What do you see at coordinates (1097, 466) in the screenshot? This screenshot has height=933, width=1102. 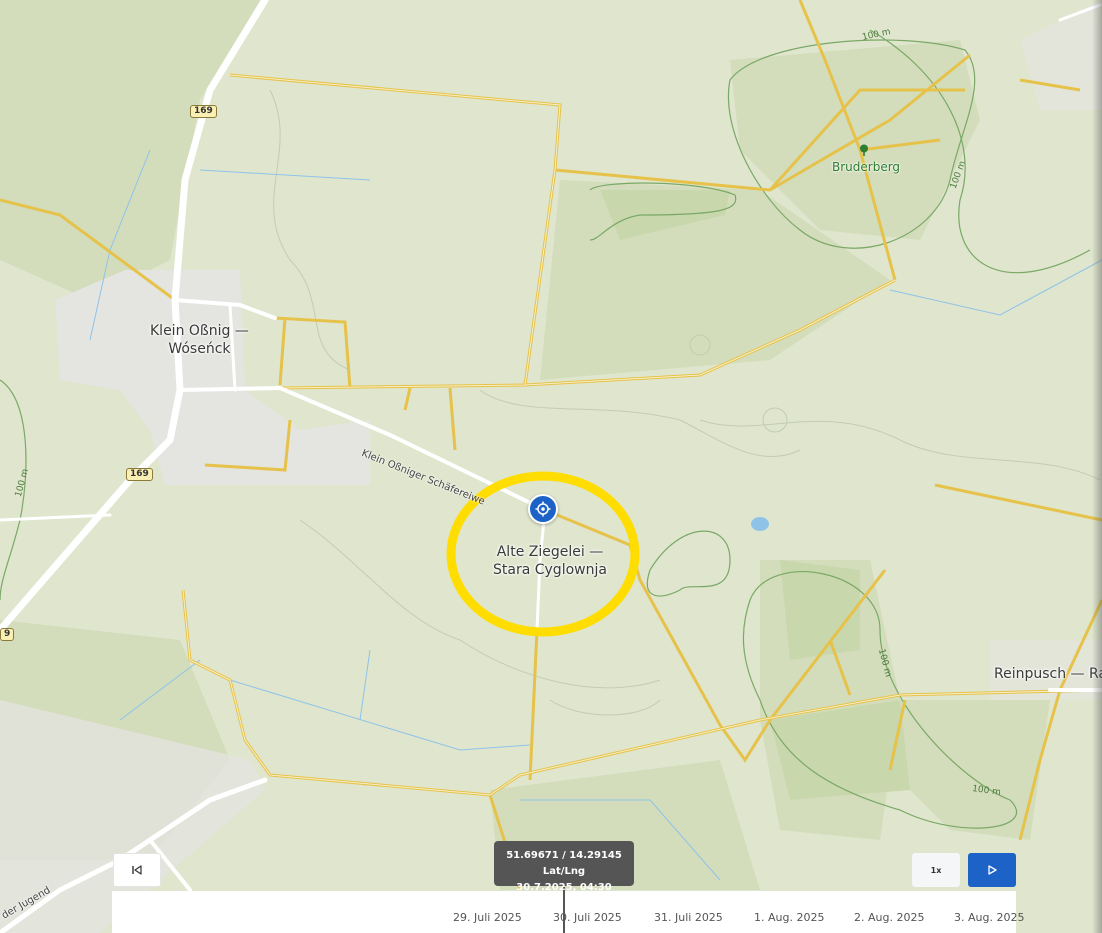 I see `panel-edge-shadow` at bounding box center [1097, 466].